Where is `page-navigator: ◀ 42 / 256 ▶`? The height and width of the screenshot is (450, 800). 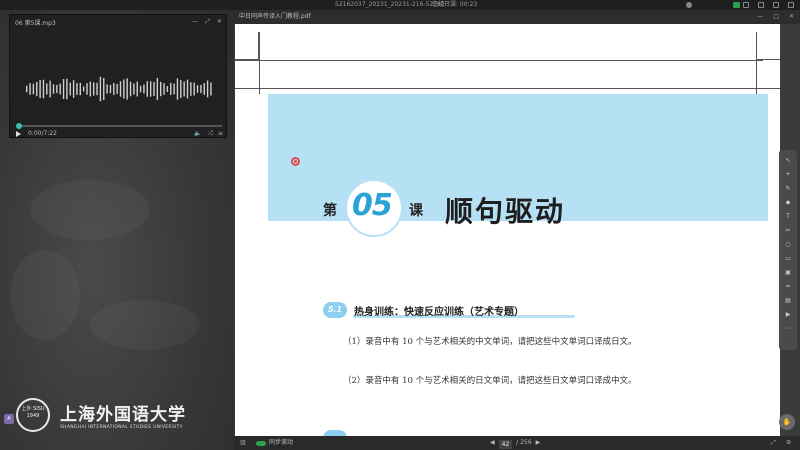
page-navigator: ◀ 42 / 256 ▶ is located at coordinates (515, 443).